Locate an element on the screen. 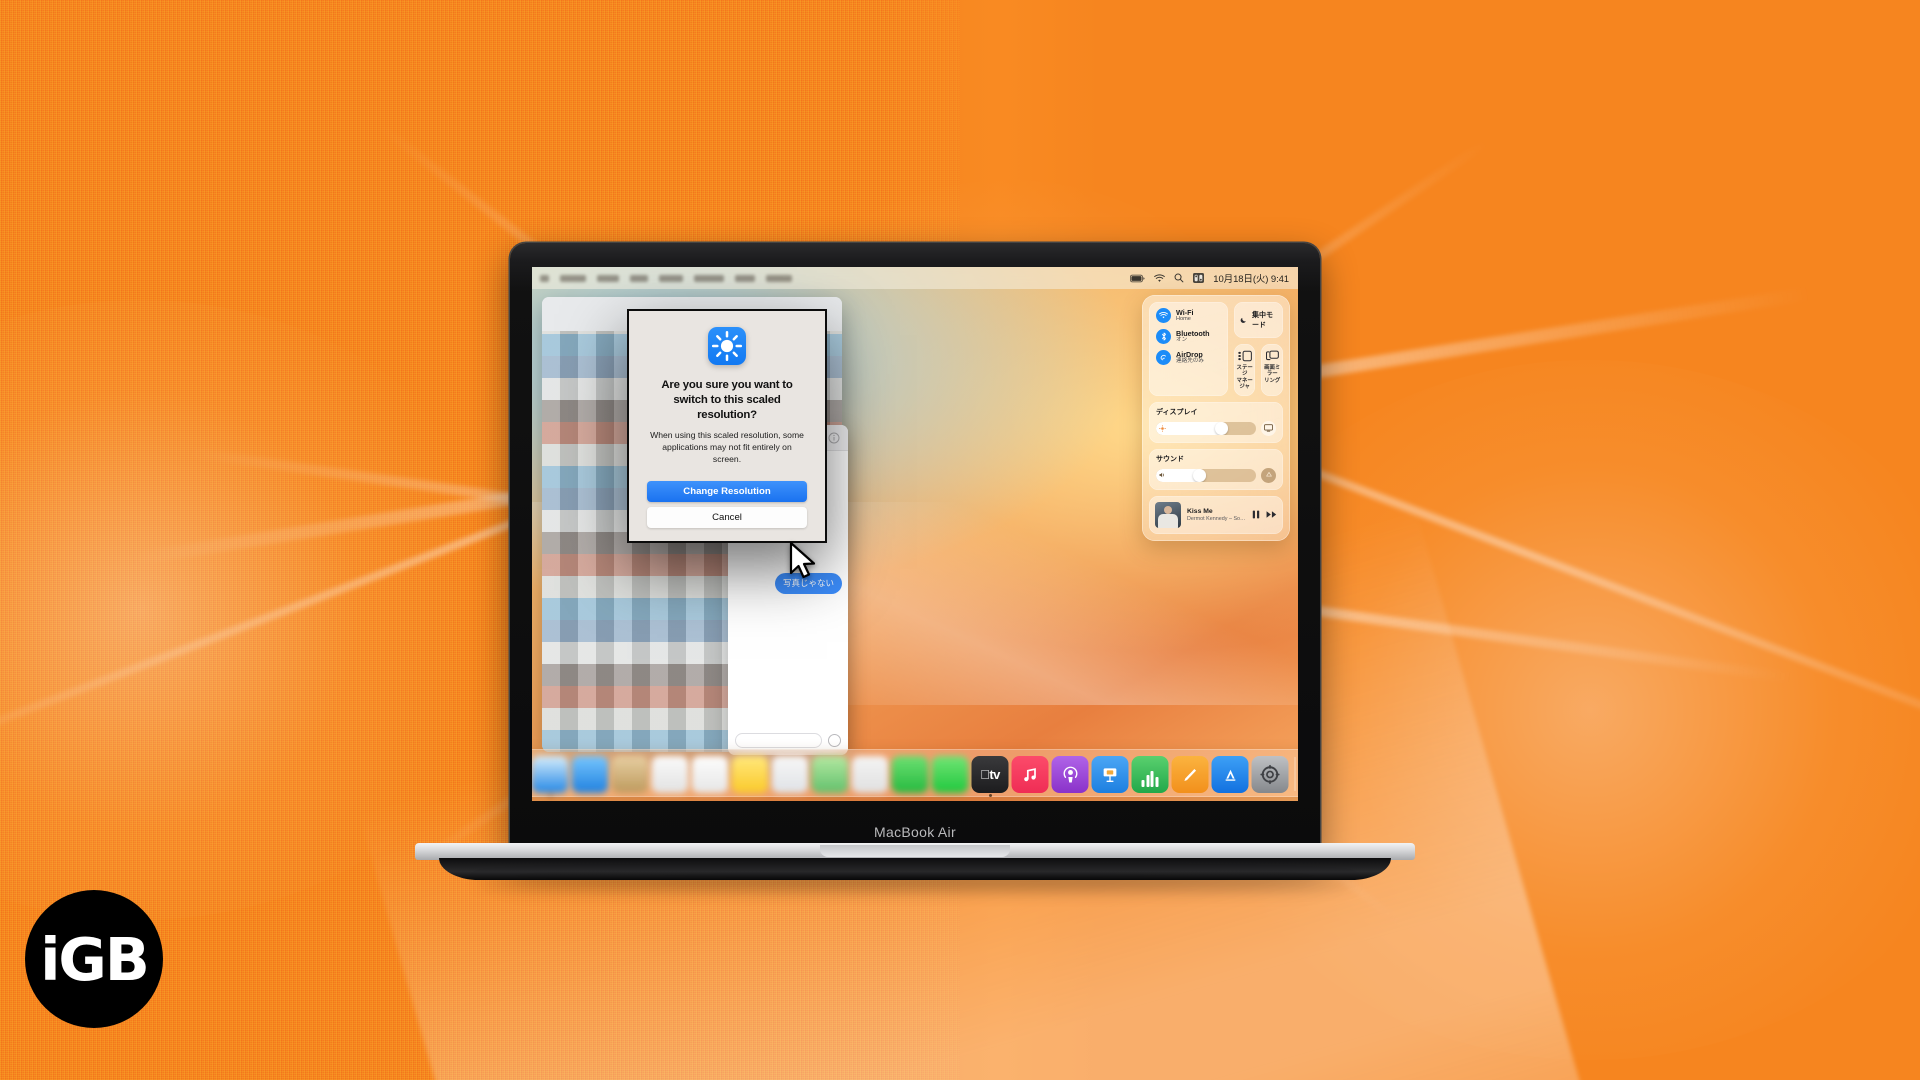 The width and height of the screenshot is (1920, 1080). speaker-icon is located at coordinates (1161, 475).